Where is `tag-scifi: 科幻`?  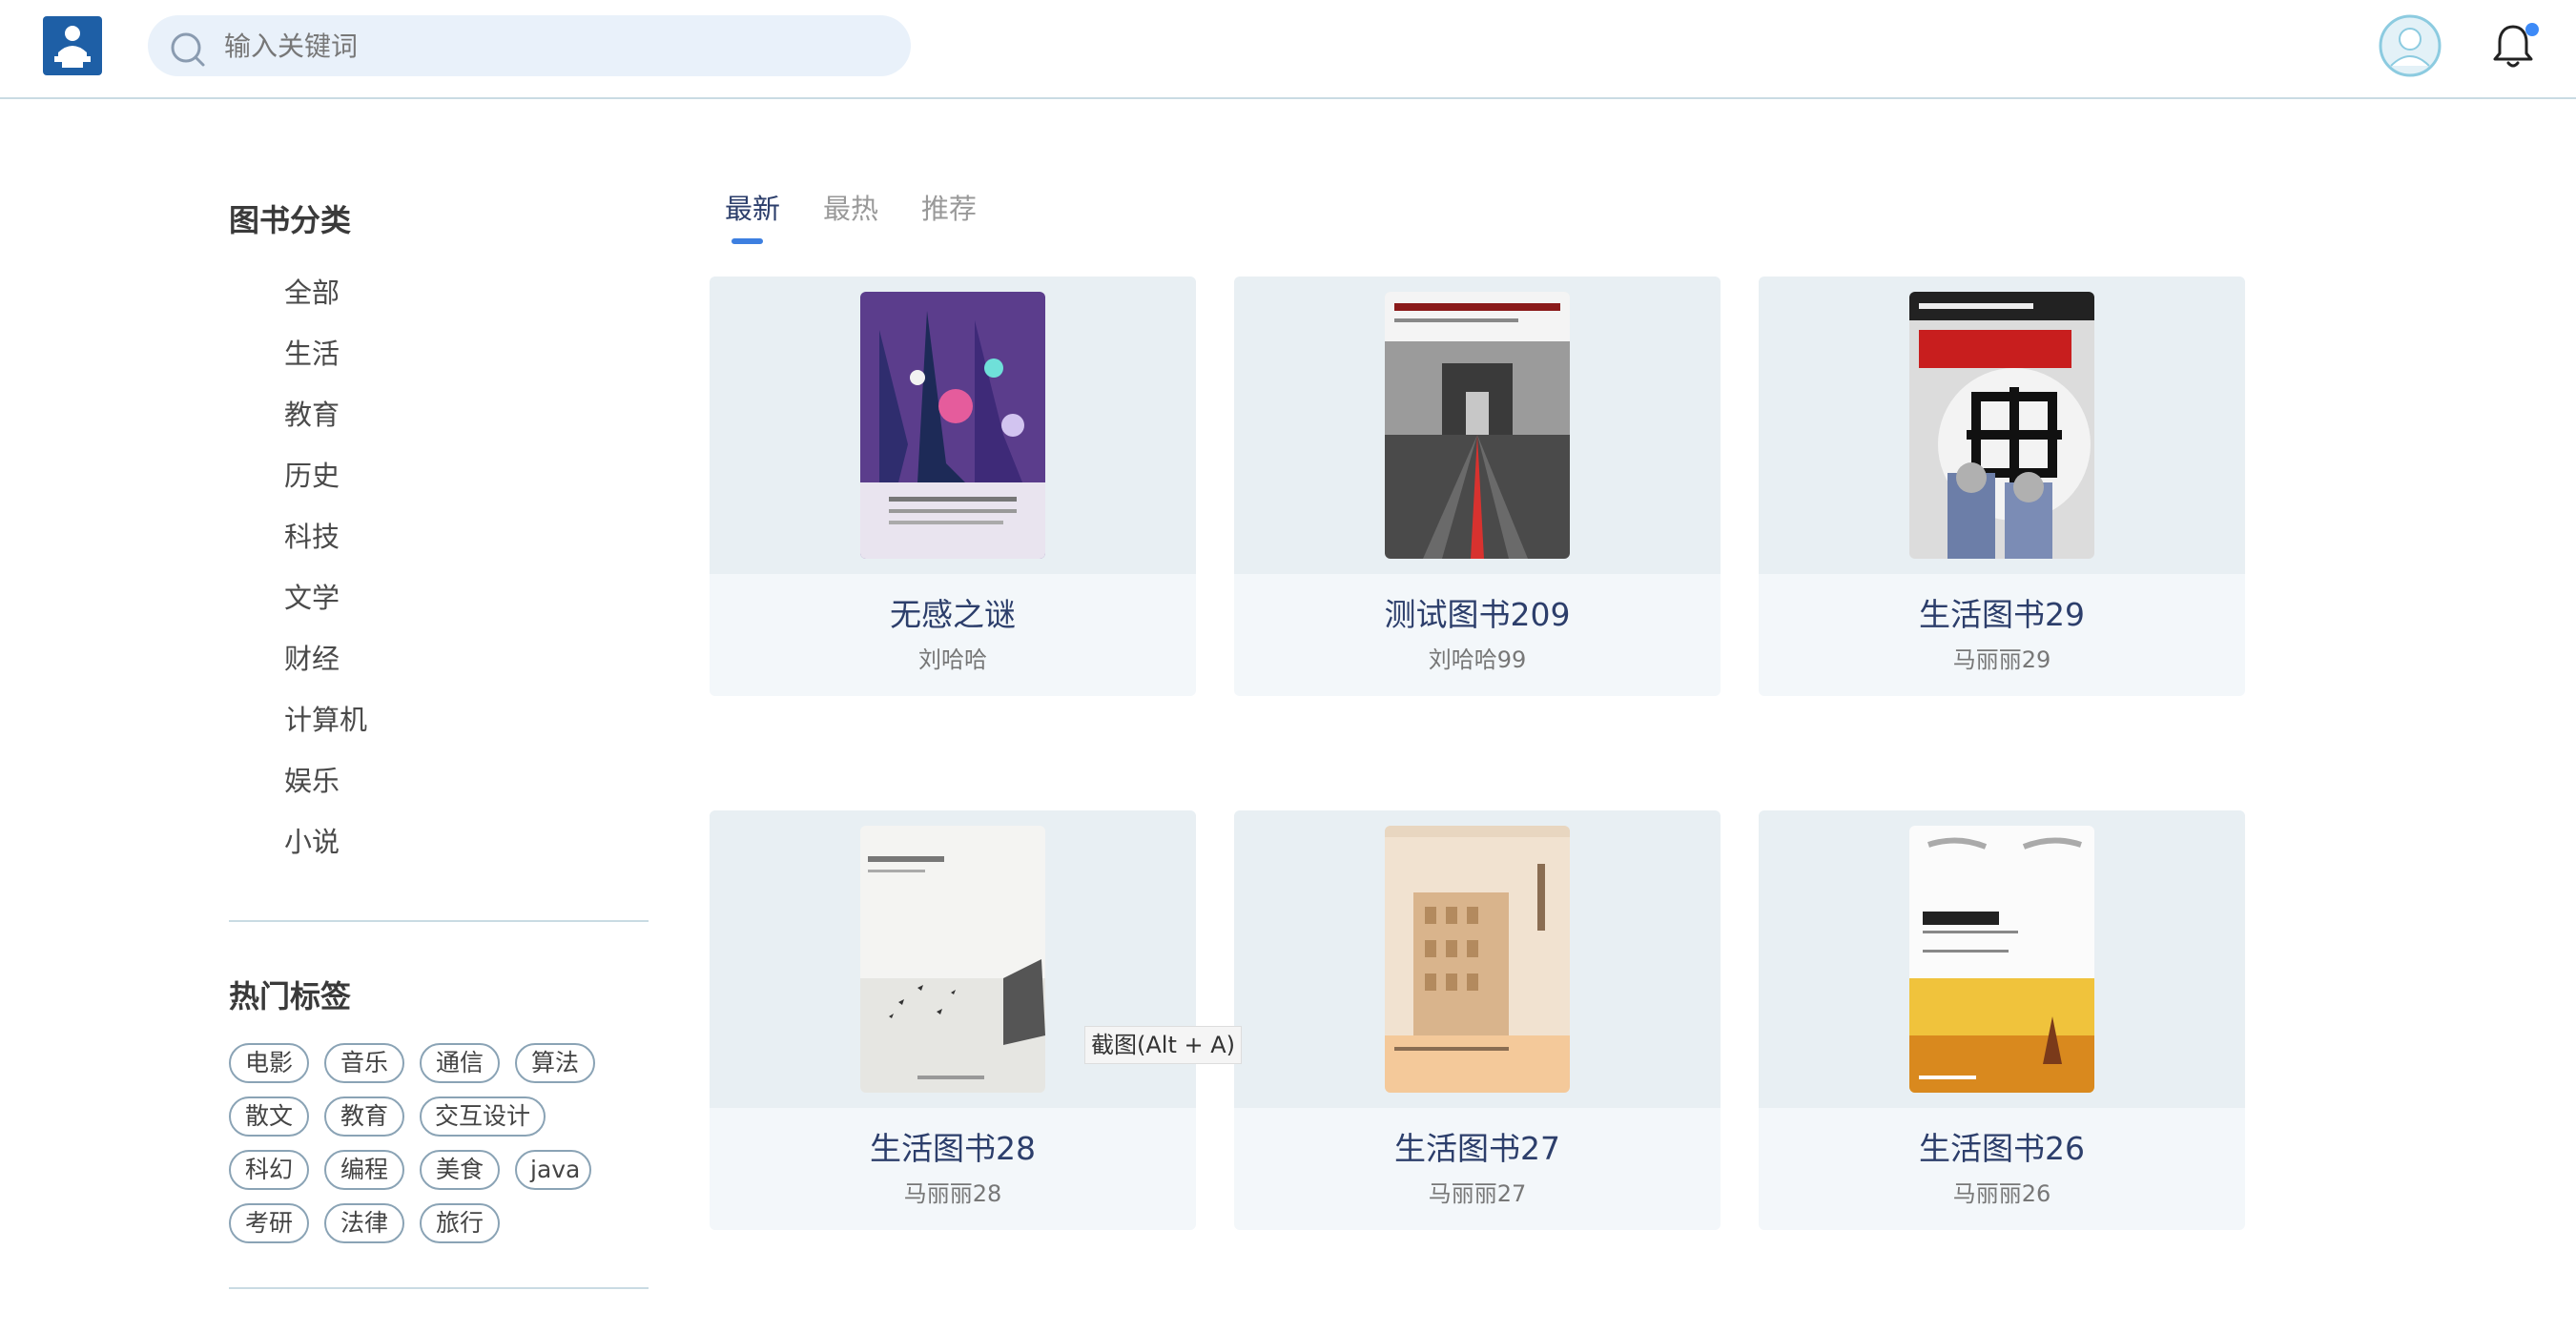 tag-scifi: 科幻 is located at coordinates (269, 1170).